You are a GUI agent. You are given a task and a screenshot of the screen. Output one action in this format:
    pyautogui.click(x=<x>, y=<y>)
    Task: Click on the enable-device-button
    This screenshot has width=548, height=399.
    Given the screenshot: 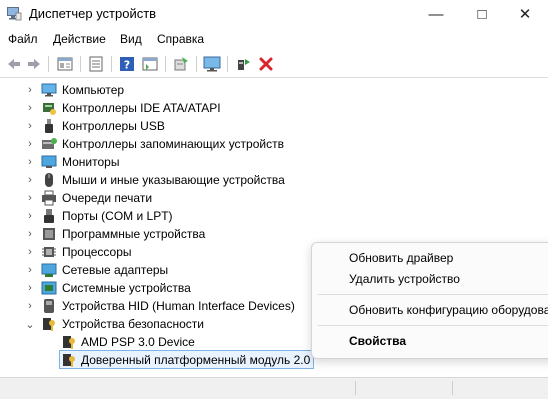 What is the action you would take?
    pyautogui.click(x=243, y=64)
    